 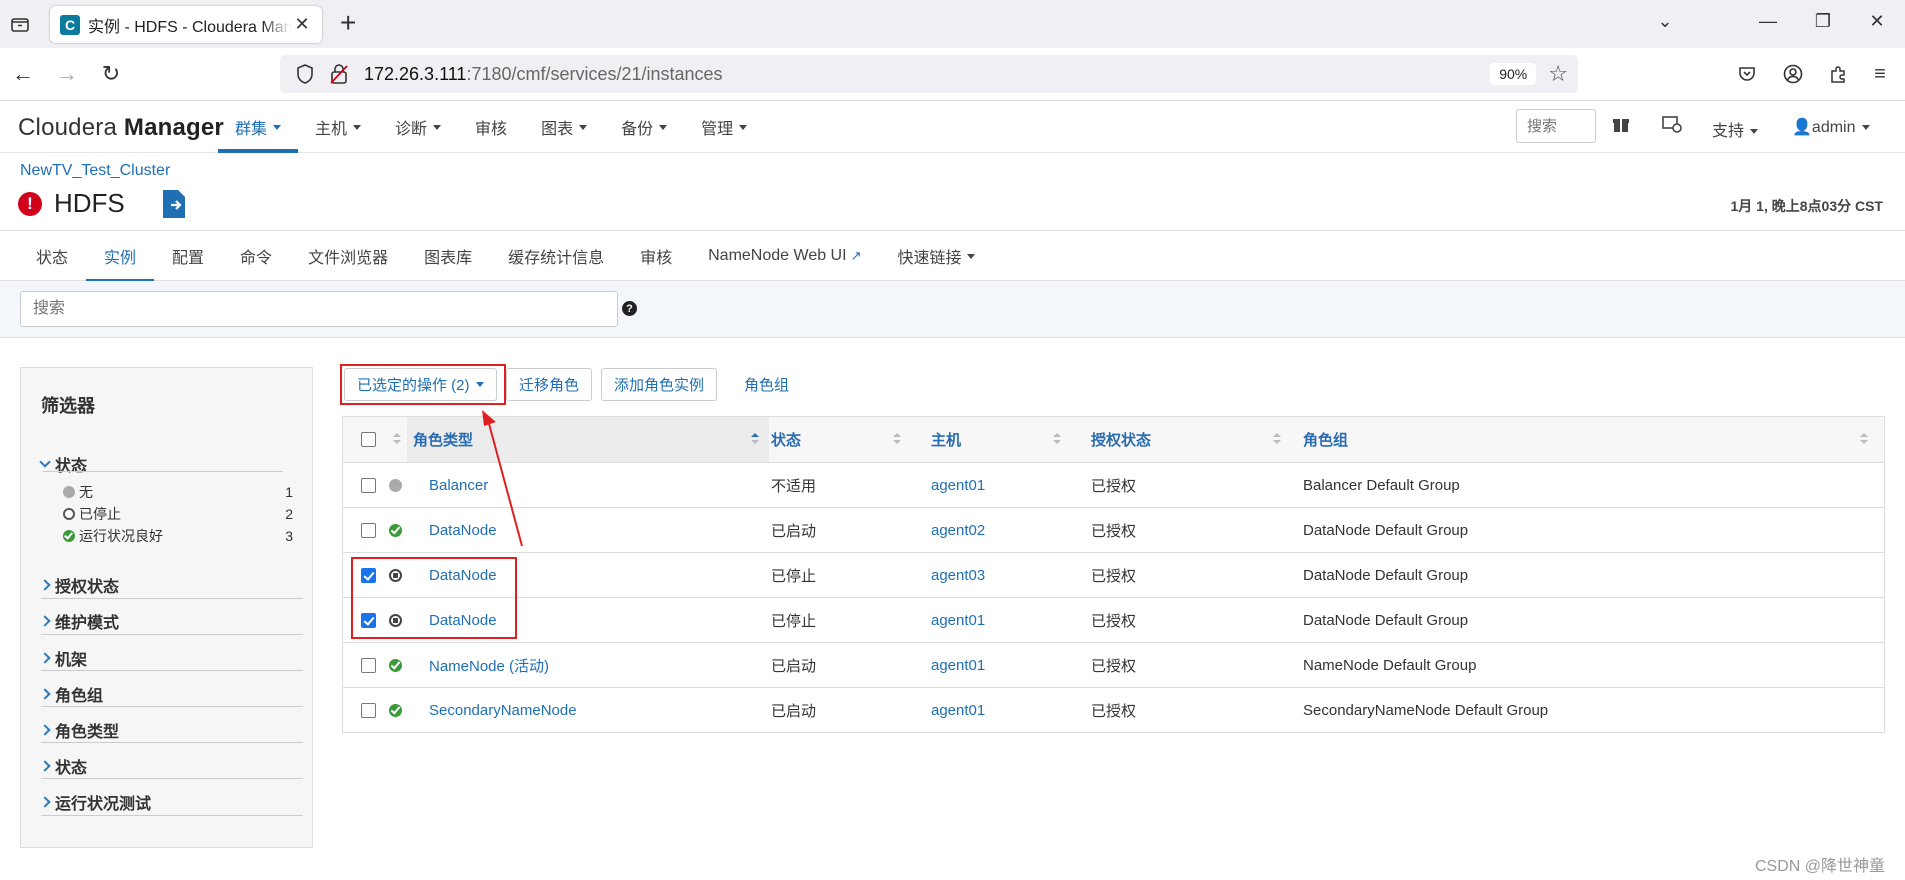 What do you see at coordinates (165, 694) in the screenshot?
I see `filter-section-role-group: 角色组` at bounding box center [165, 694].